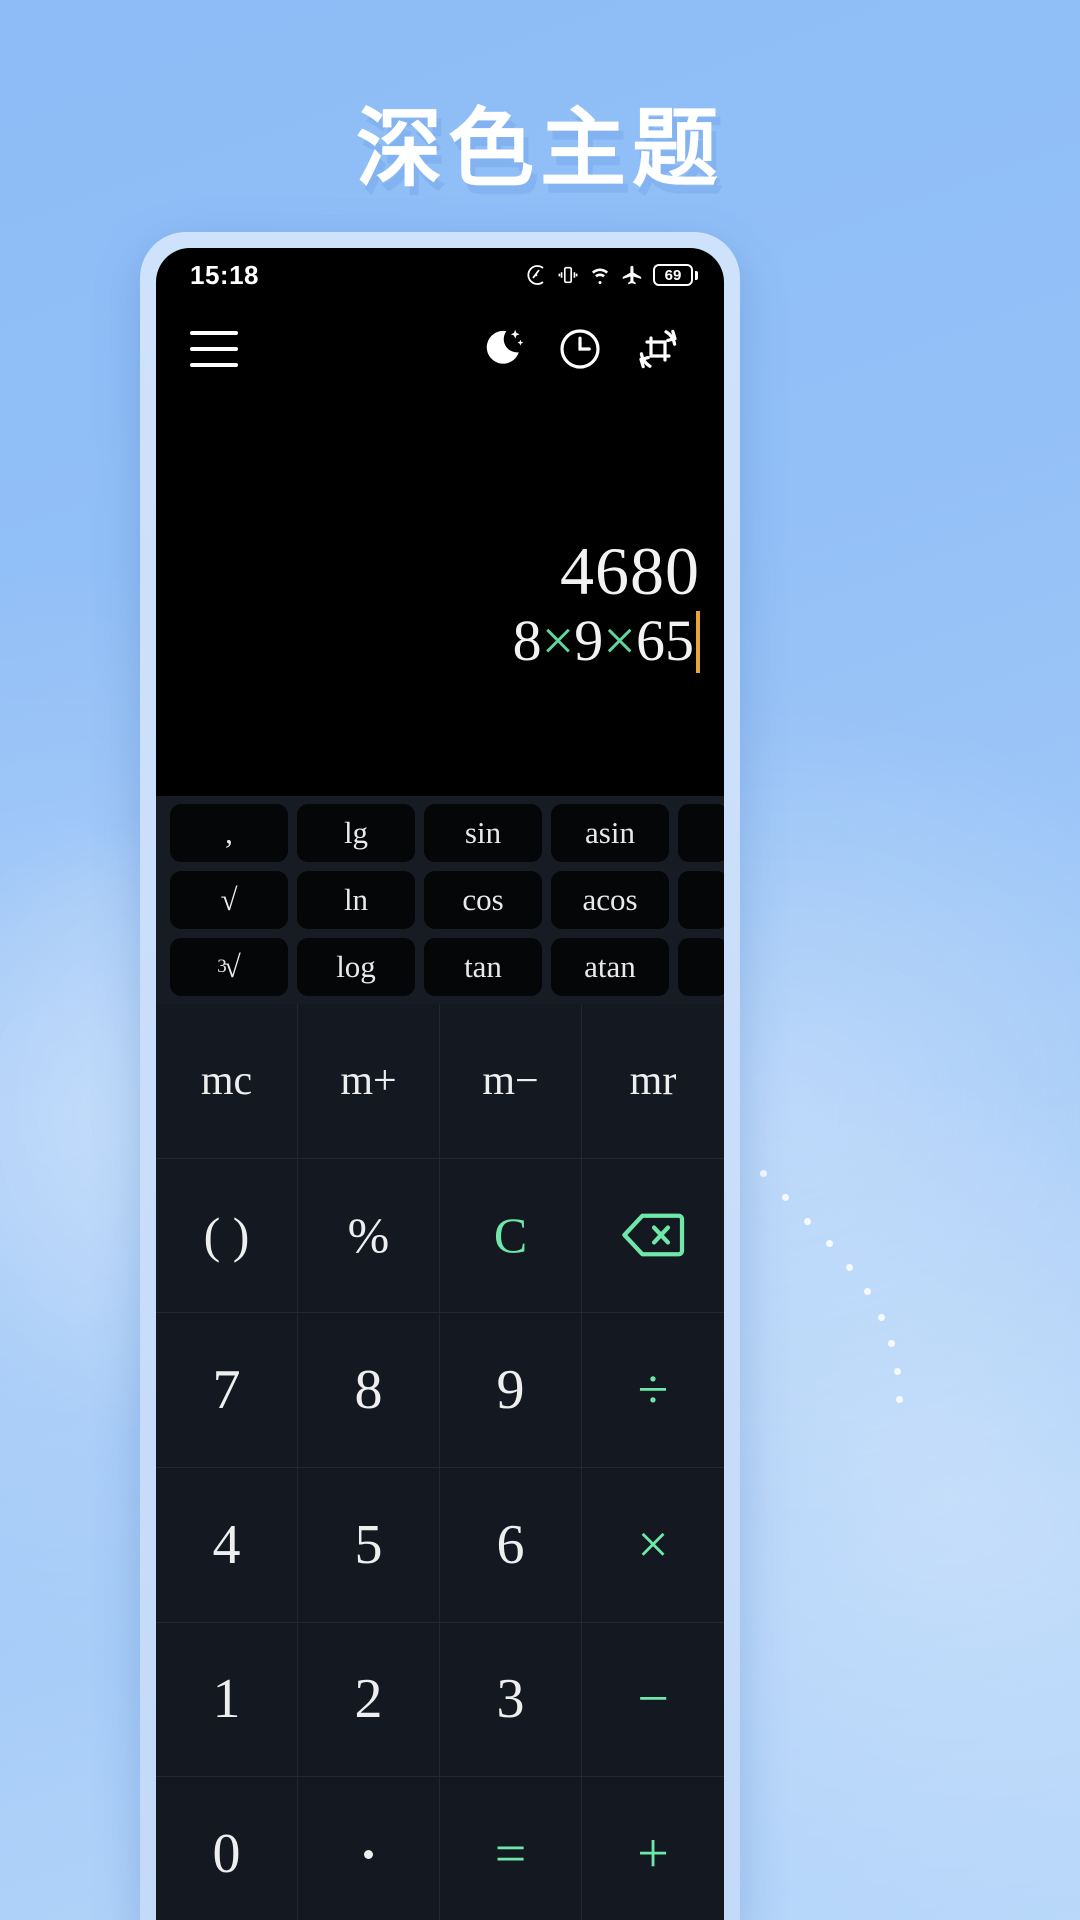  What do you see at coordinates (229, 833) in the screenshot?
I see `sci-key-: ,` at bounding box center [229, 833].